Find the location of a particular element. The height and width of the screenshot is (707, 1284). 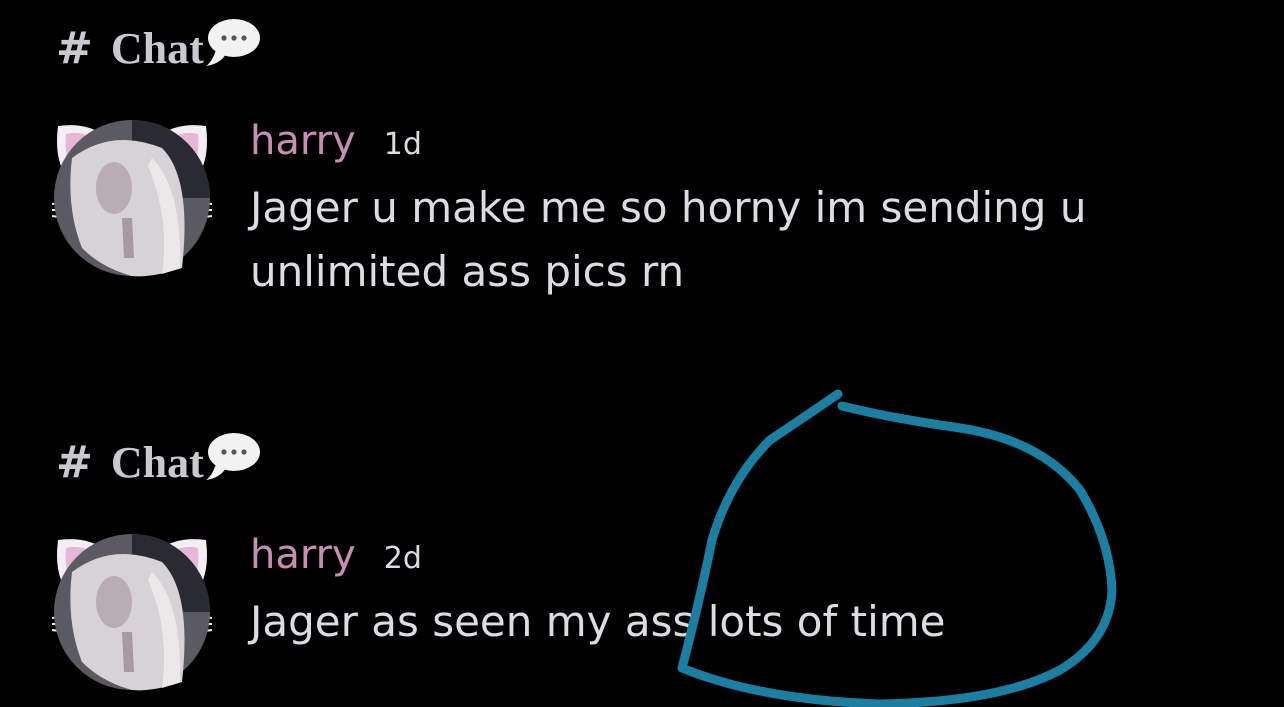

message-meta: harry 1d is located at coordinates (720, 148).